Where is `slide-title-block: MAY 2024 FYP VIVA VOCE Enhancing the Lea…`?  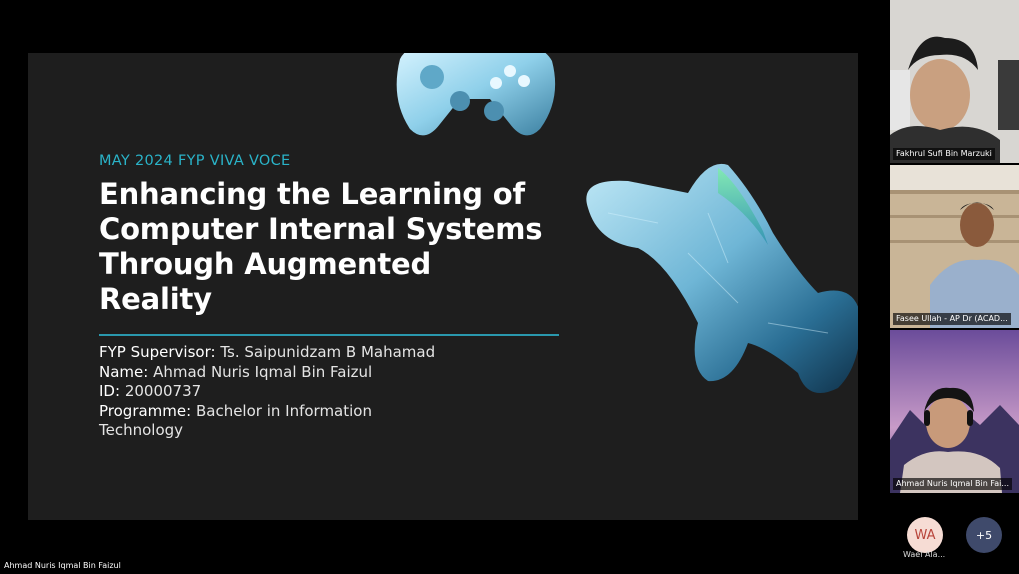 slide-title-block: MAY 2024 FYP VIVA VOCE Enhancing the Lea… is located at coordinates (334, 235).